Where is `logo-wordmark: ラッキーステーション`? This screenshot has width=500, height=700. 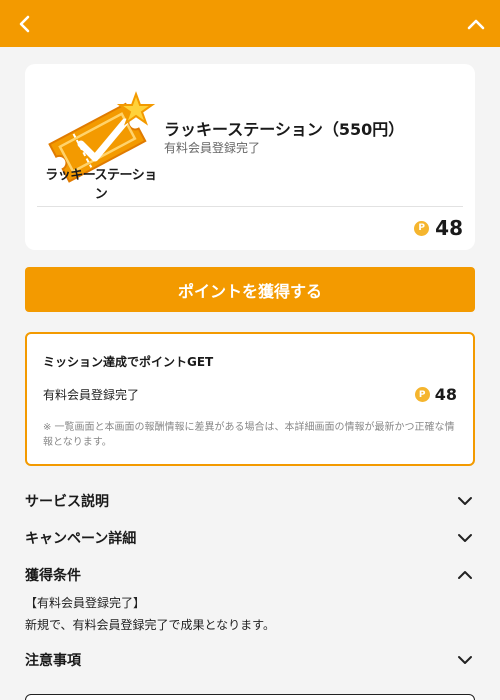 logo-wordmark: ラッキーステーション is located at coordinates (101, 185).